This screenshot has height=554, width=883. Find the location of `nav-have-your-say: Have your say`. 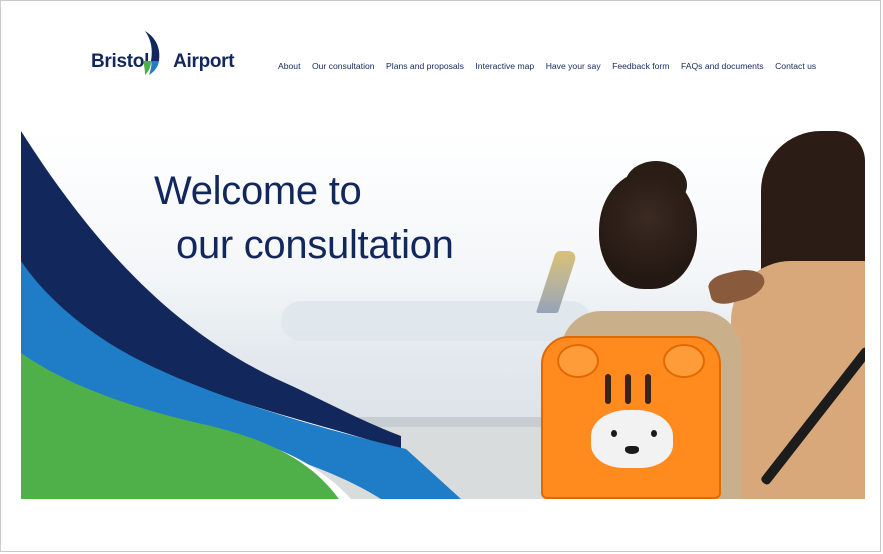

nav-have-your-say: Have your say is located at coordinates (573, 66).